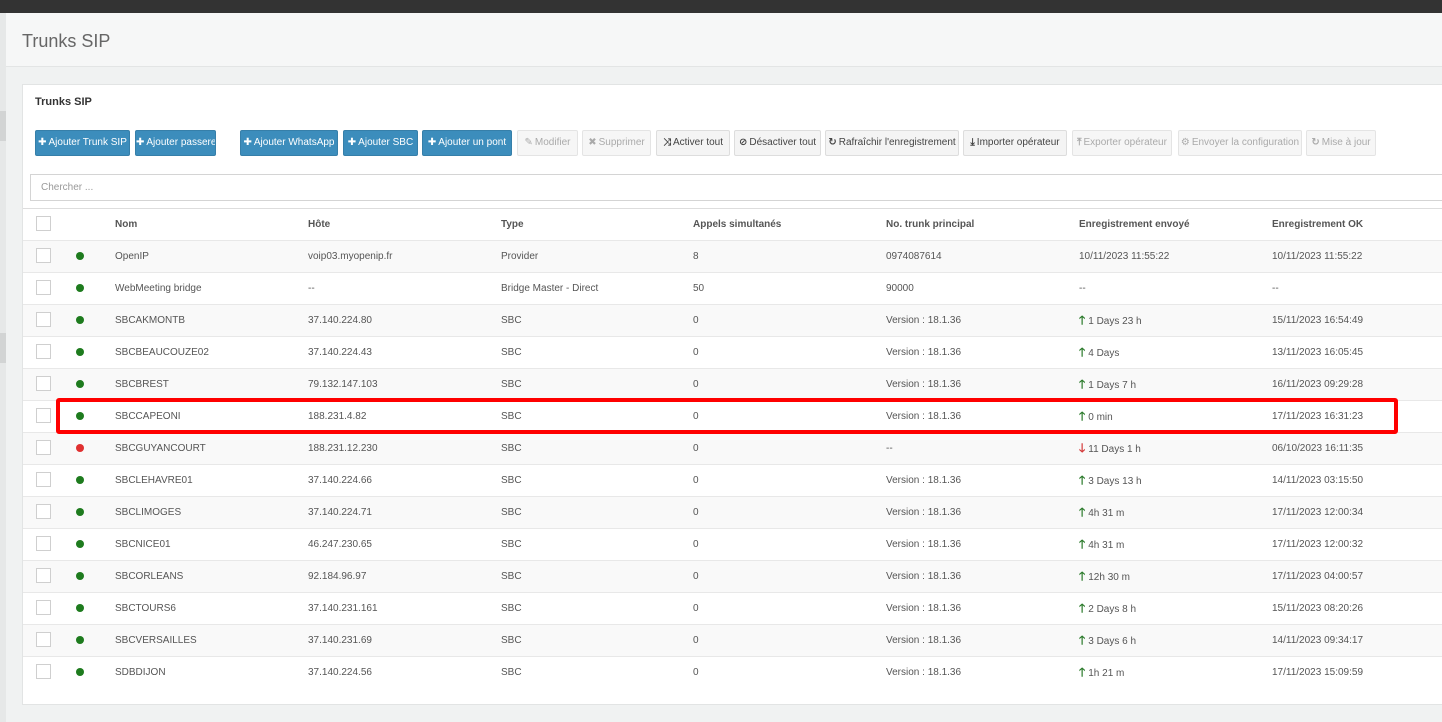 Image resolution: width=1442 pixels, height=722 pixels. I want to click on column-header-calls: Appels simultanés, so click(737, 224).